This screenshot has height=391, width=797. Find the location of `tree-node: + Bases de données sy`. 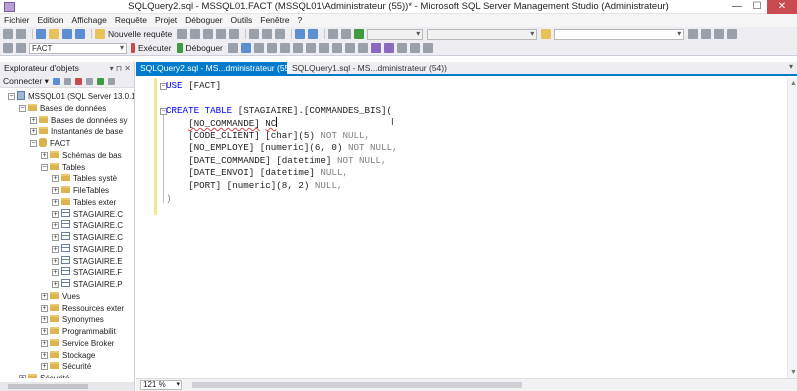

tree-node: + Bases de données sy is located at coordinates (64, 120).